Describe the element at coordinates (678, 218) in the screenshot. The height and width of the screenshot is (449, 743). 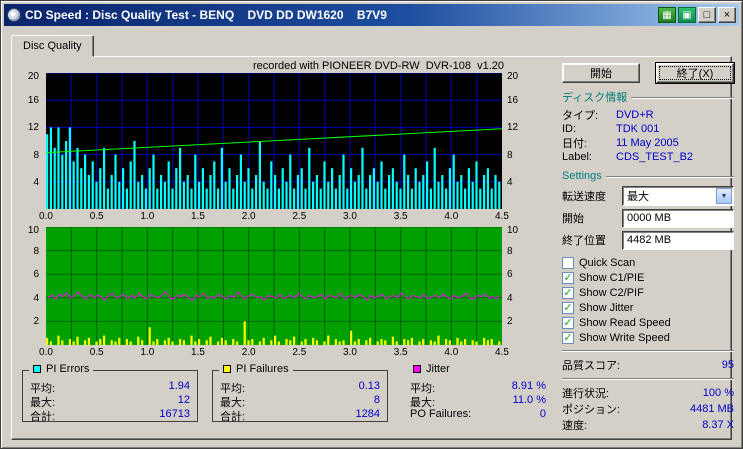
I see `start-position-input` at that location.